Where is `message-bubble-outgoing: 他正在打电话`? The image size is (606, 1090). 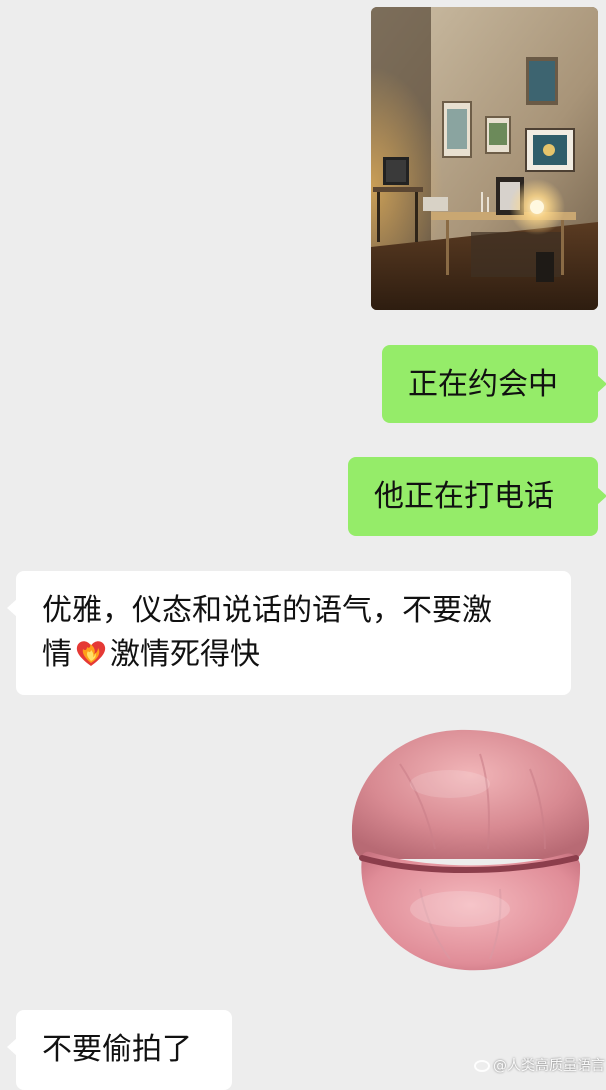
message-bubble-outgoing: 他正在打电话 is located at coordinates (477, 496).